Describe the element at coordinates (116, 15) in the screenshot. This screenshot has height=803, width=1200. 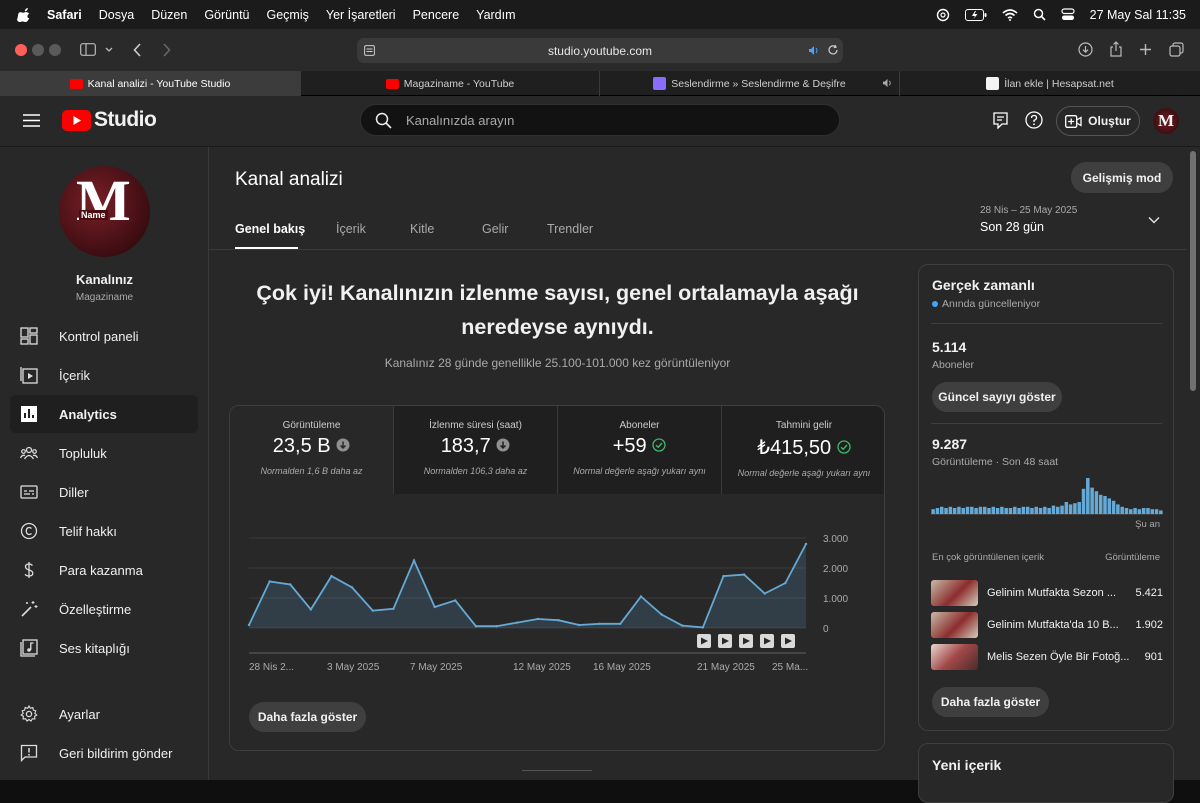
I see `menu-file: Dosya` at that location.